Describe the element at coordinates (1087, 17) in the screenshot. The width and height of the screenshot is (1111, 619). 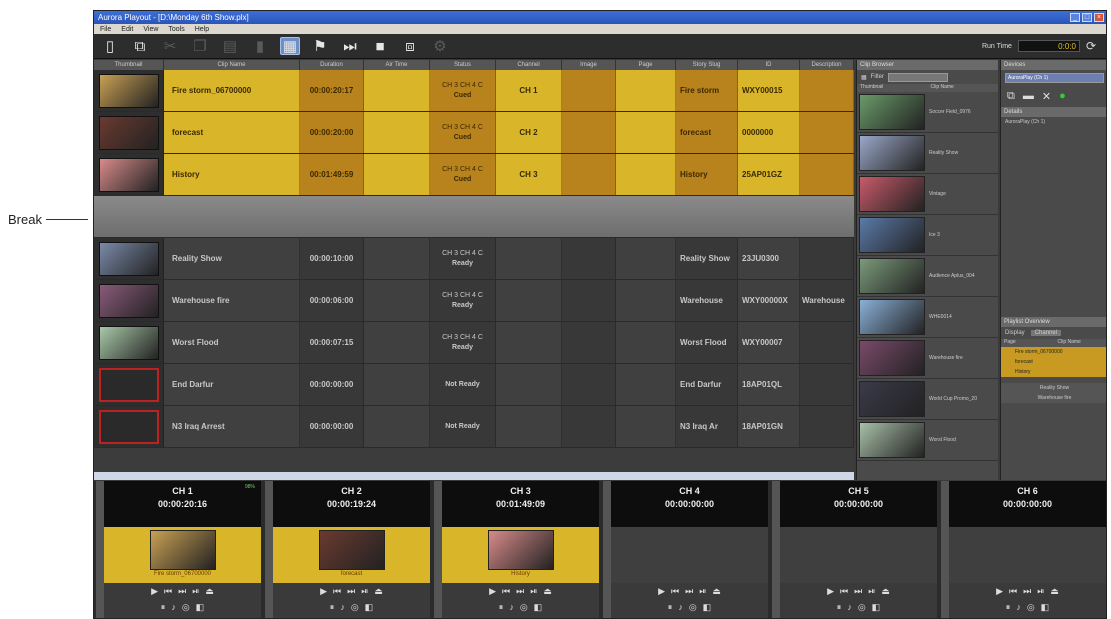
I see `maximize-icon: □` at that location.